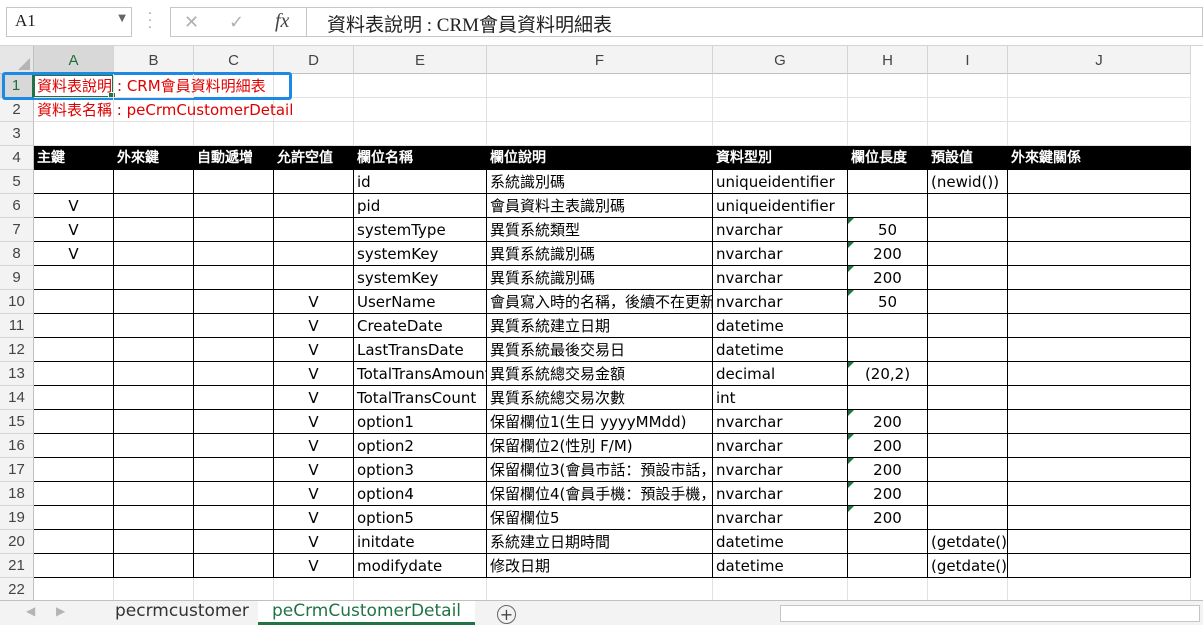 The height and width of the screenshot is (625, 1203). I want to click on cell-g17: nvarchar, so click(780, 470).